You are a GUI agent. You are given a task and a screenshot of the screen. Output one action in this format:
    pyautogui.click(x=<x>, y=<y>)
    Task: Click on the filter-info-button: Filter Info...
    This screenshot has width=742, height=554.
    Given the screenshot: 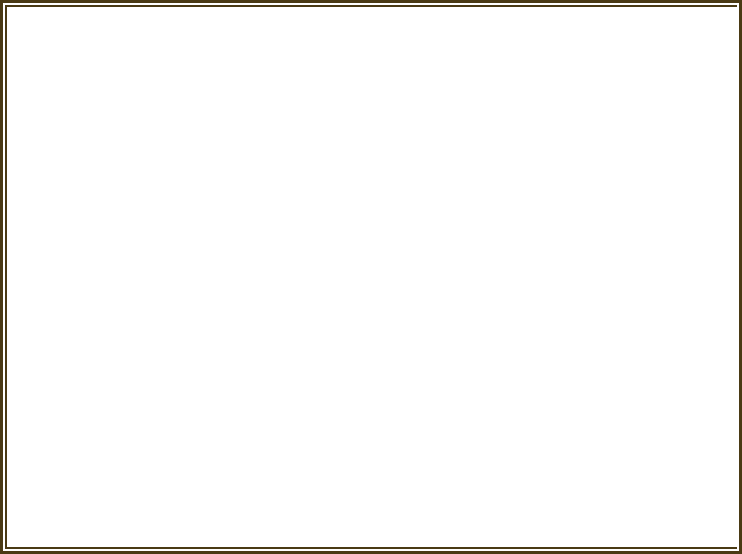 What is the action you would take?
    pyautogui.click(x=241, y=497)
    